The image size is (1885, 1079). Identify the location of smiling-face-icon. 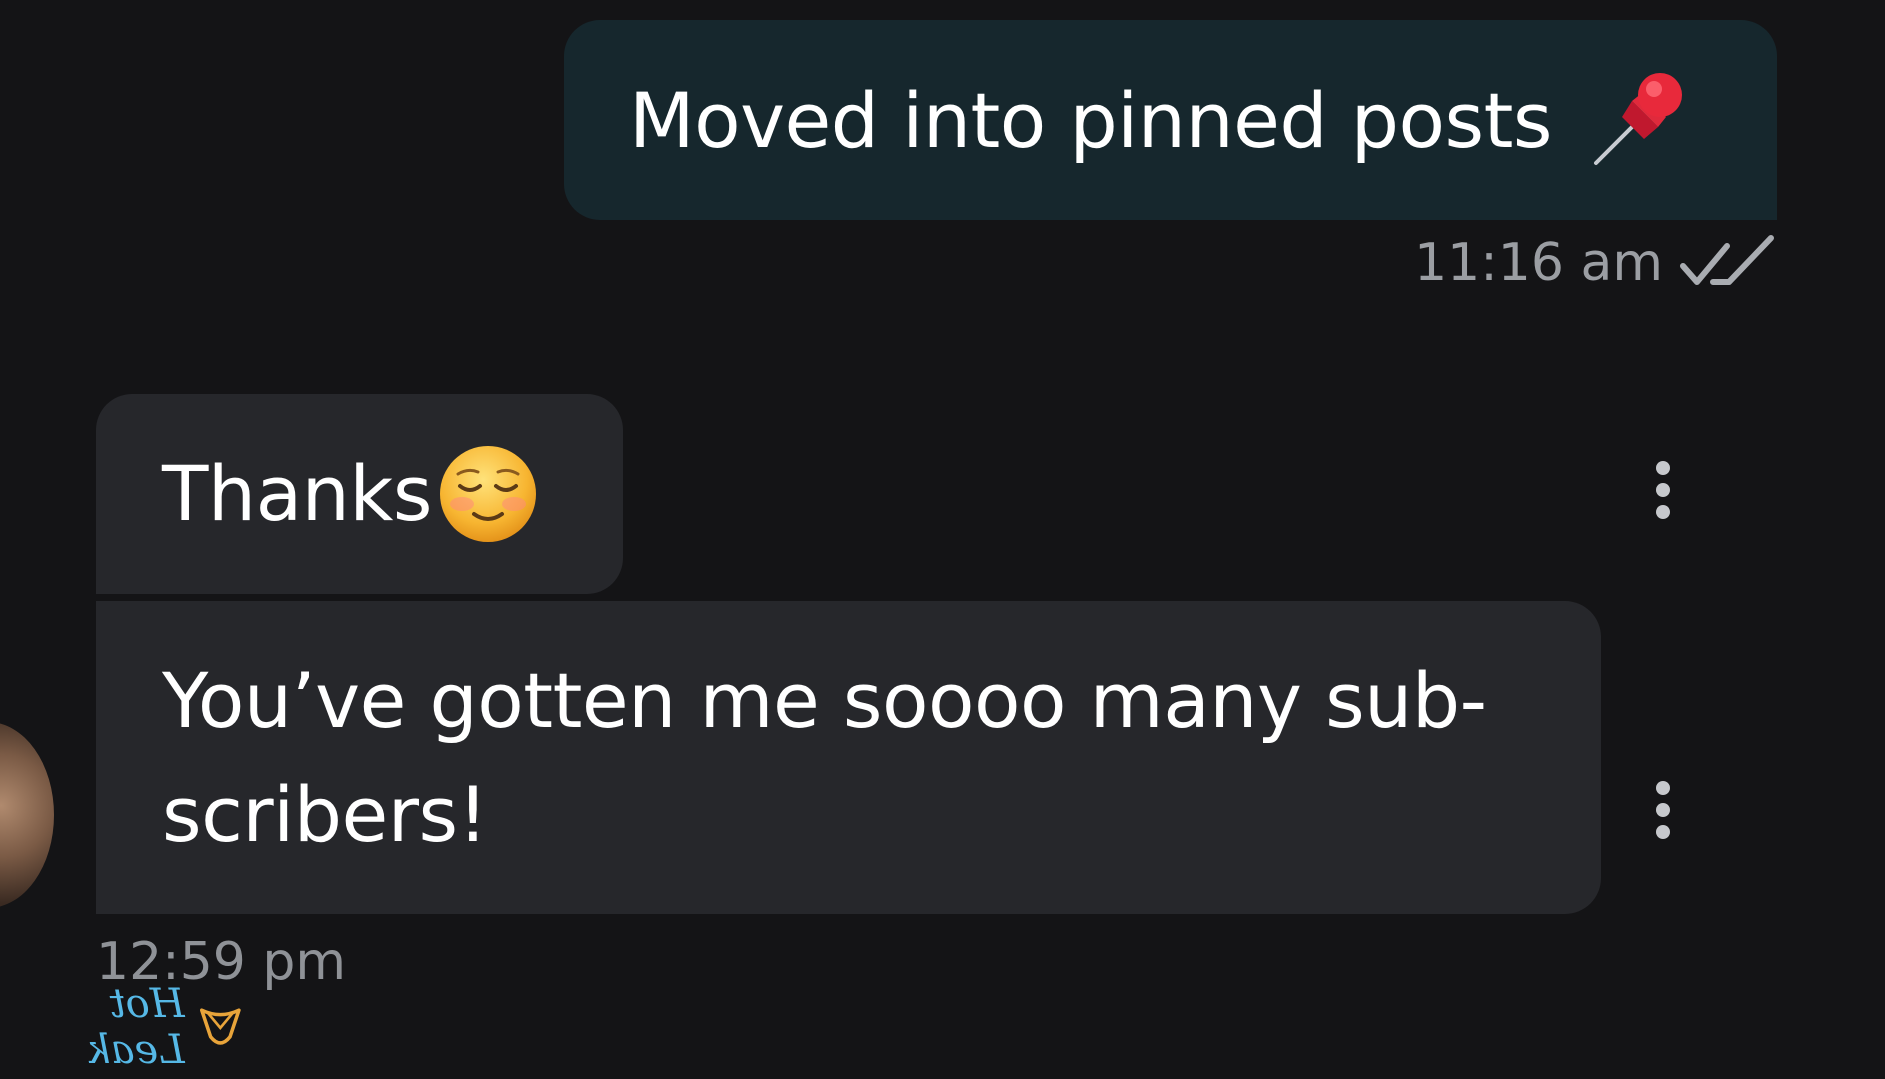
(487, 494).